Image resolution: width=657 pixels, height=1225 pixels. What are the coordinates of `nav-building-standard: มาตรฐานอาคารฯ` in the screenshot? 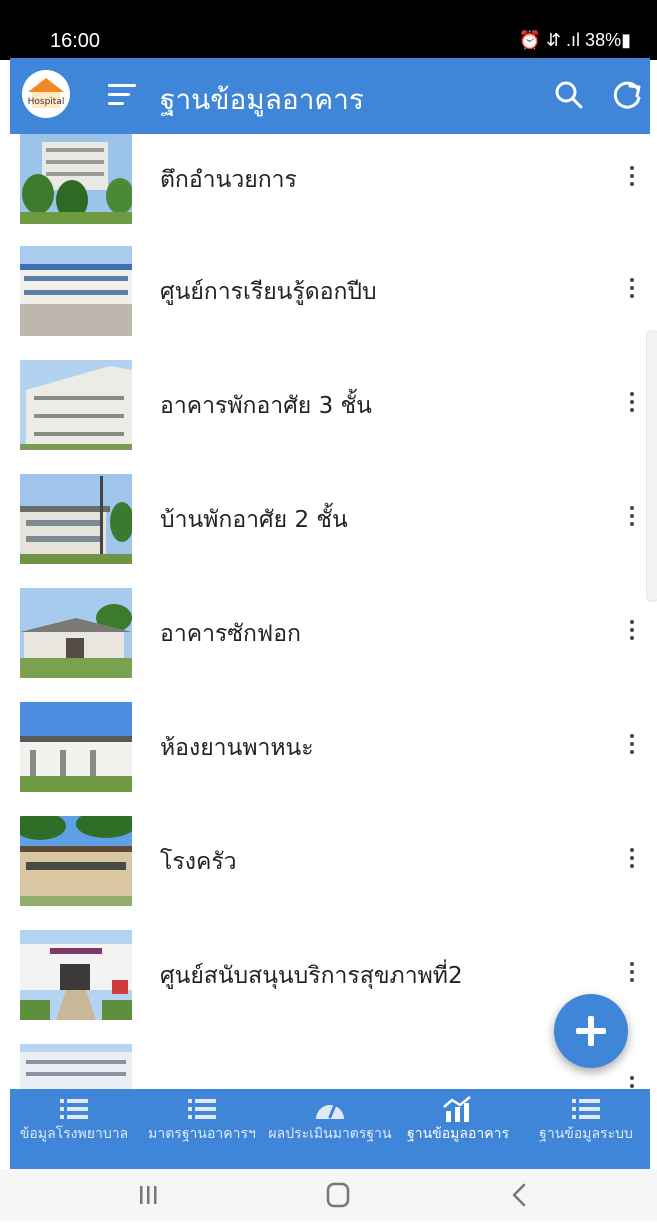 It's located at (202, 1132).